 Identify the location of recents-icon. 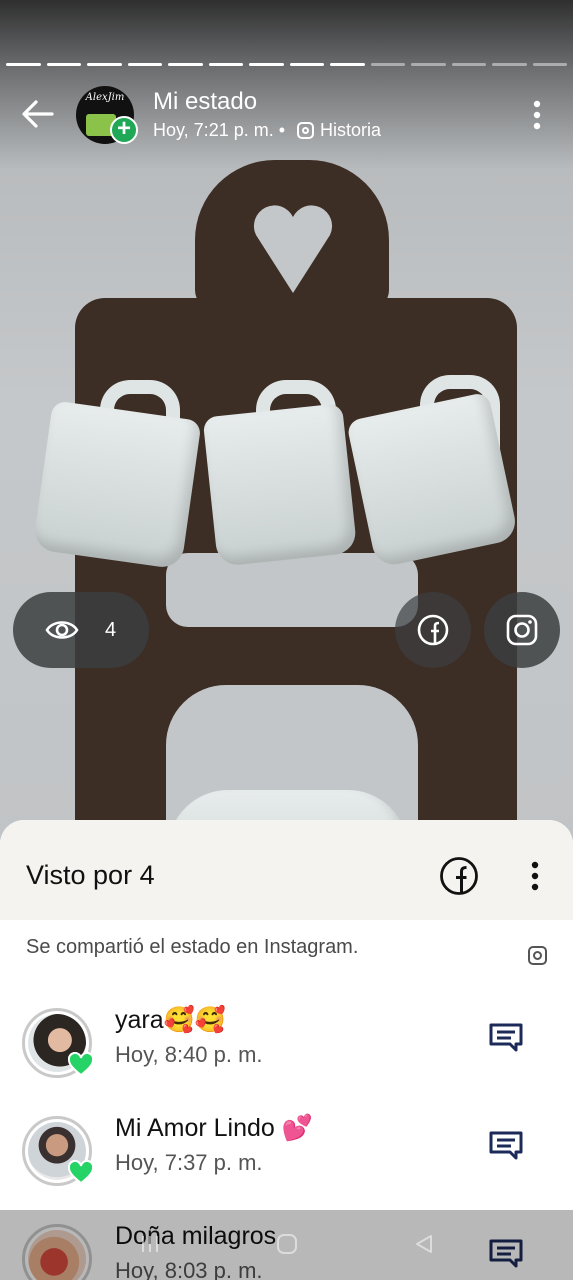
(150, 1244).